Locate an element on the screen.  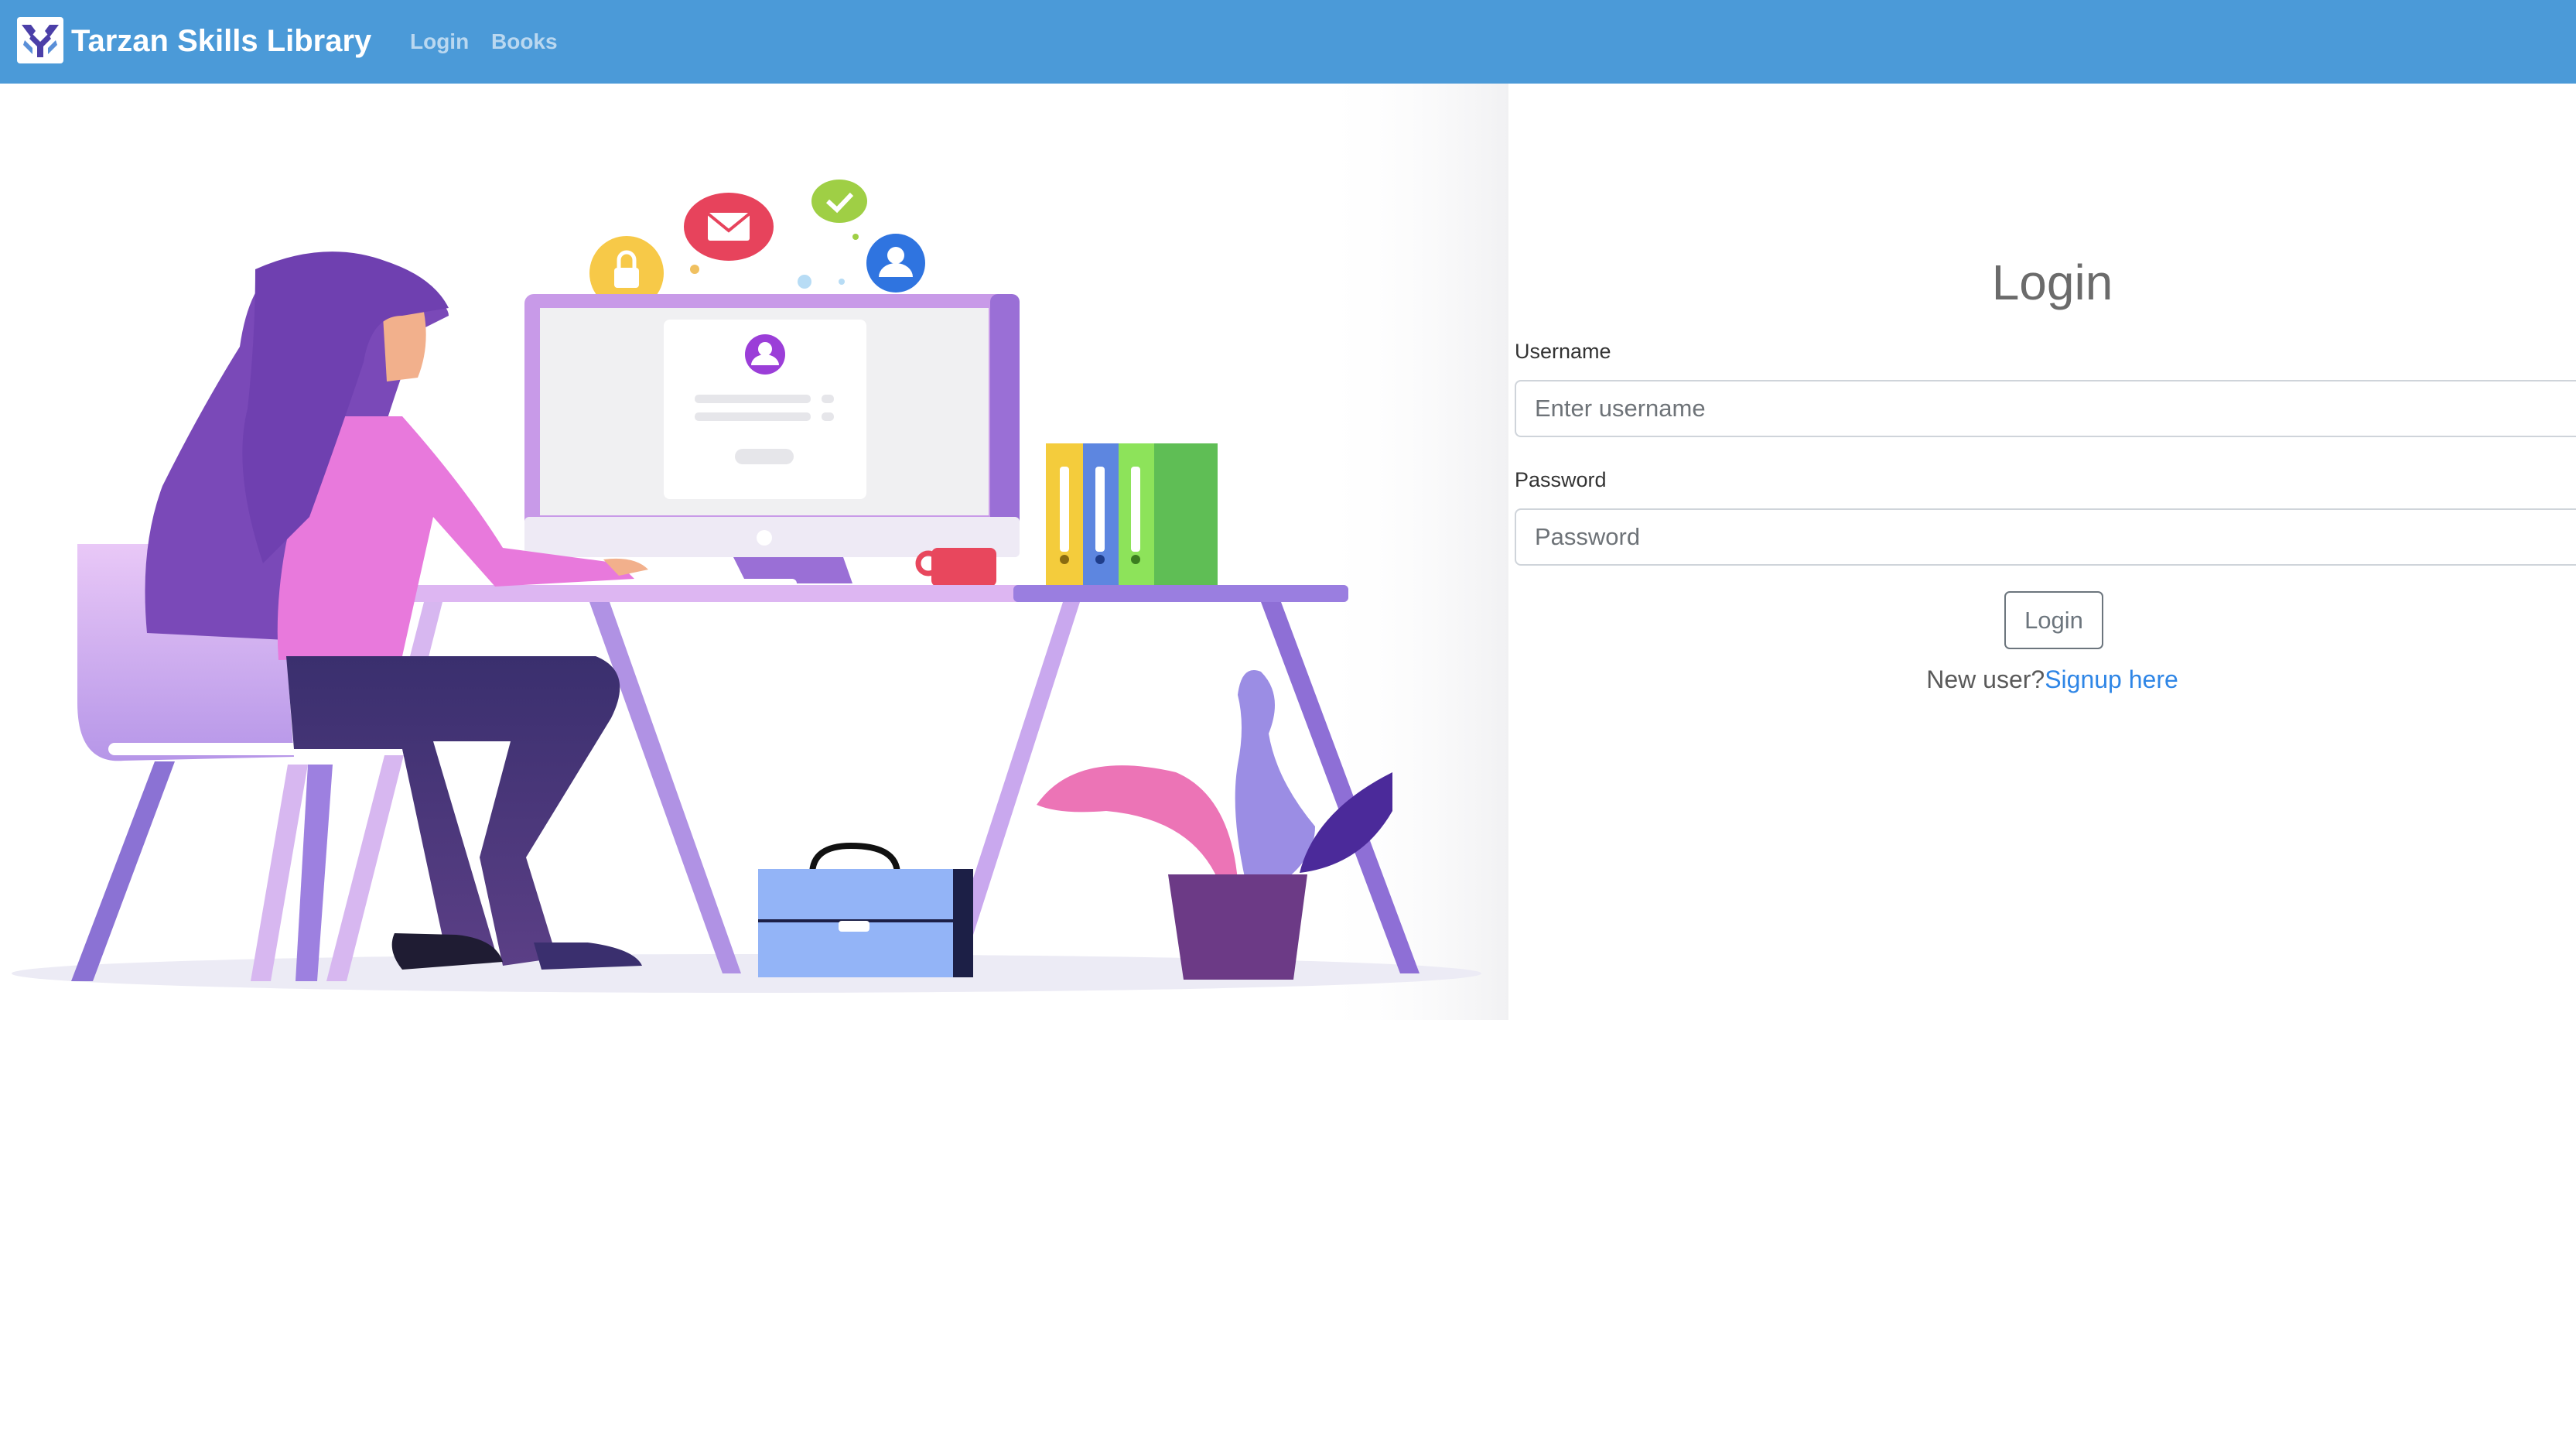
nav-link-login: Login is located at coordinates (439, 41).